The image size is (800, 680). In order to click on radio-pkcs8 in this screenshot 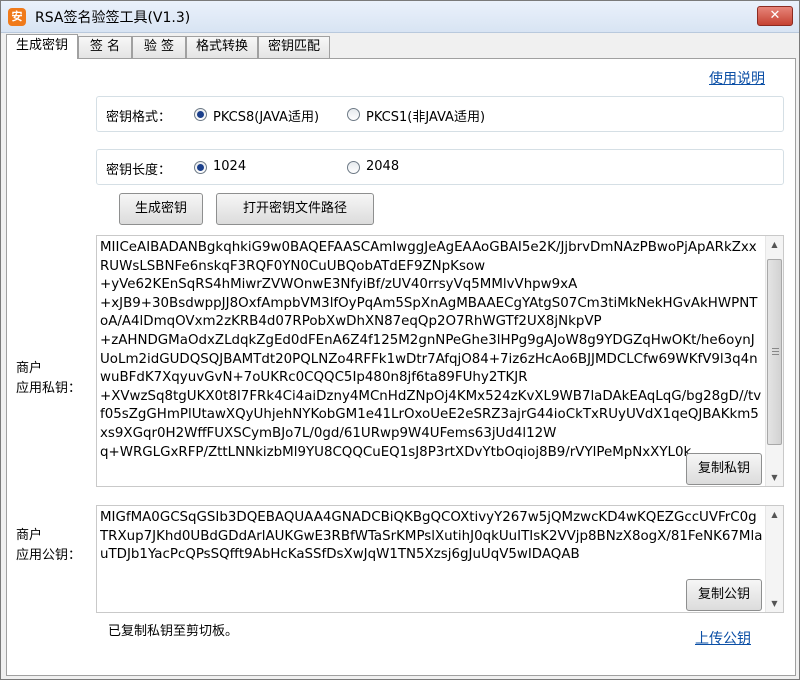, I will do `click(200, 114)`.